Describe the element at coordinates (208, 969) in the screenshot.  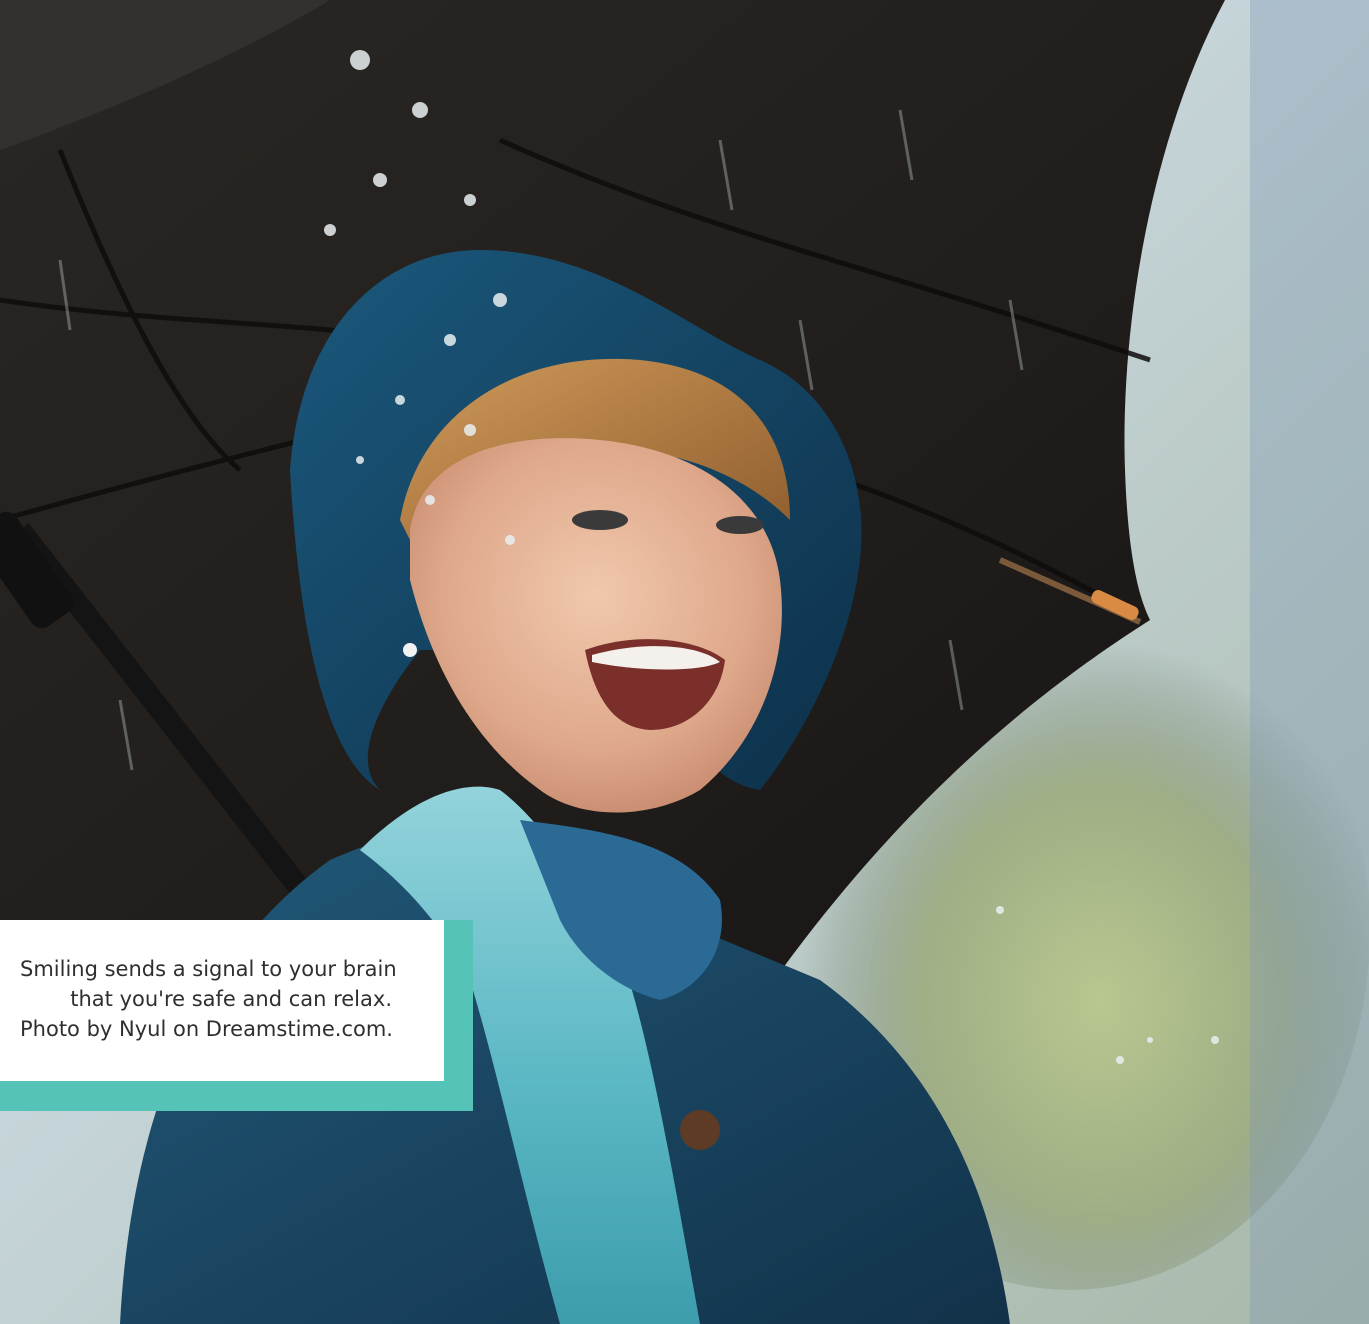
I see `caption-line-1: Smiling sends a signal to your brain` at that location.